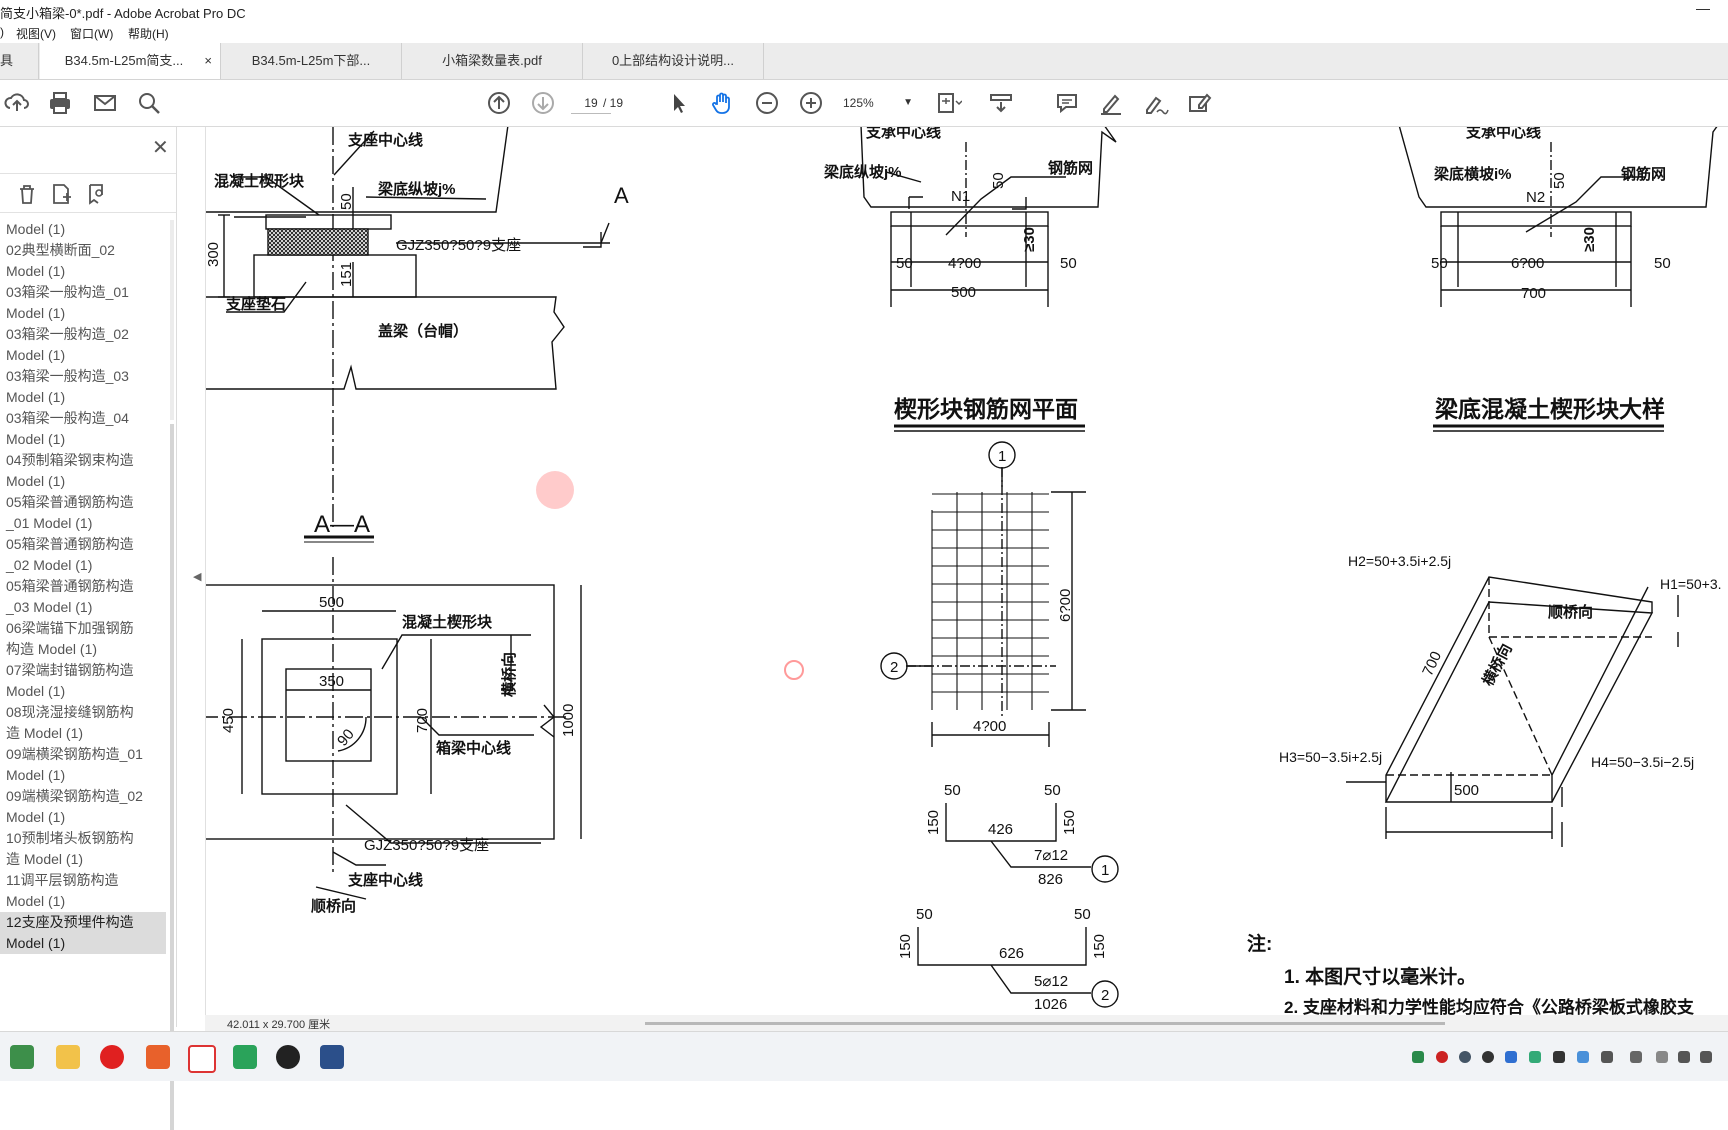 This screenshot has height=1130, width=1728. Describe the element at coordinates (148, 33) in the screenshot. I see `menu-item-help: 帮助(H)` at that location.